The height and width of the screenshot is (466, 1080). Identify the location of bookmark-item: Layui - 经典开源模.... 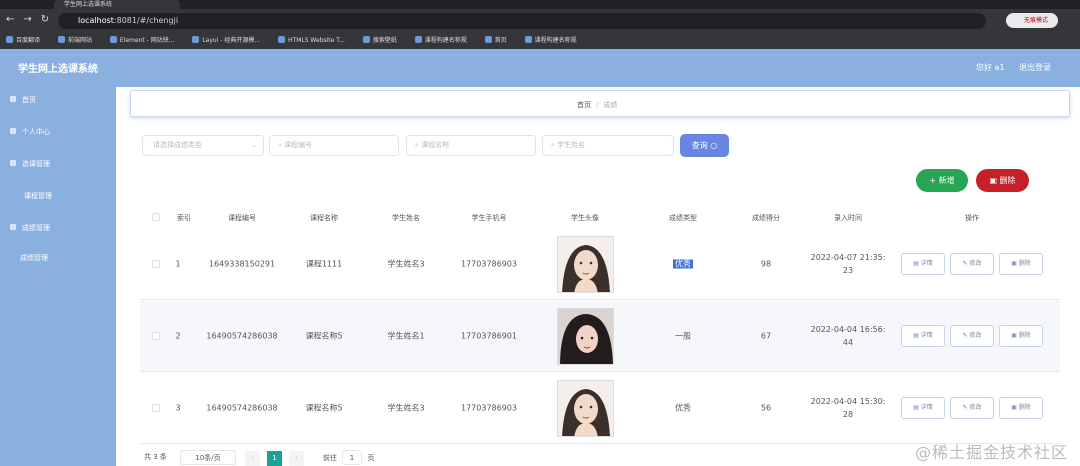
(226, 41).